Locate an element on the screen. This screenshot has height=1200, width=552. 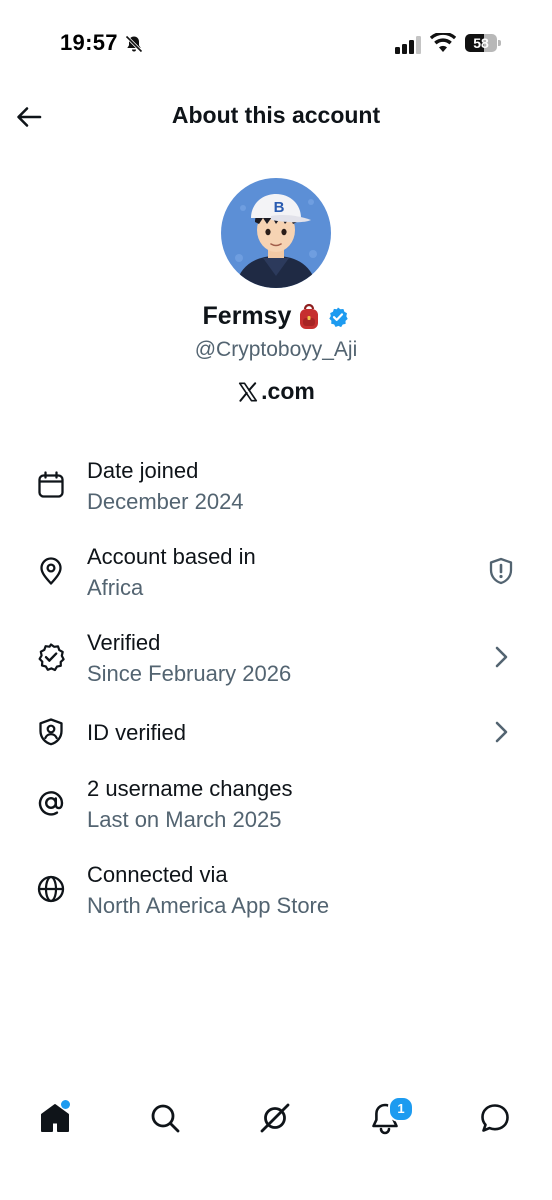
wifi-icon is located at coordinates (443, 42).